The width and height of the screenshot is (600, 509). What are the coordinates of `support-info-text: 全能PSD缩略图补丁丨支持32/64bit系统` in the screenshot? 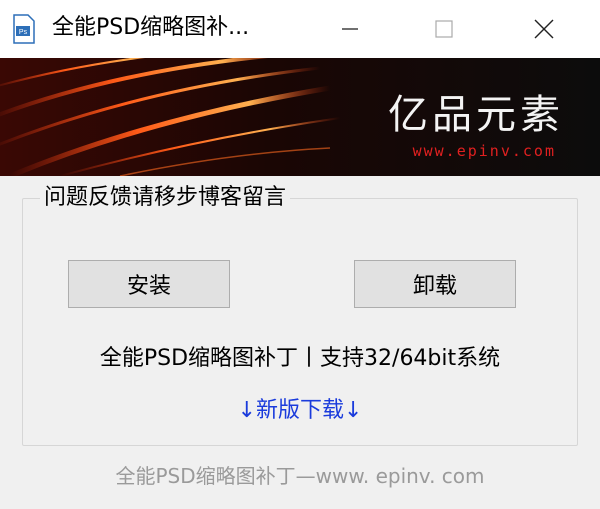 It's located at (300, 358).